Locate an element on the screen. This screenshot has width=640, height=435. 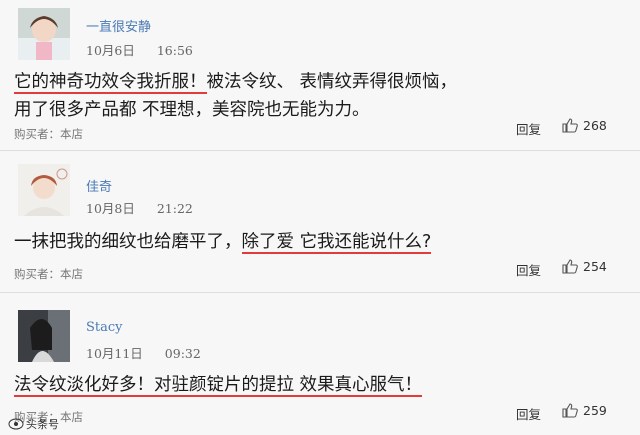
username: 佳奇 is located at coordinates (99, 185).